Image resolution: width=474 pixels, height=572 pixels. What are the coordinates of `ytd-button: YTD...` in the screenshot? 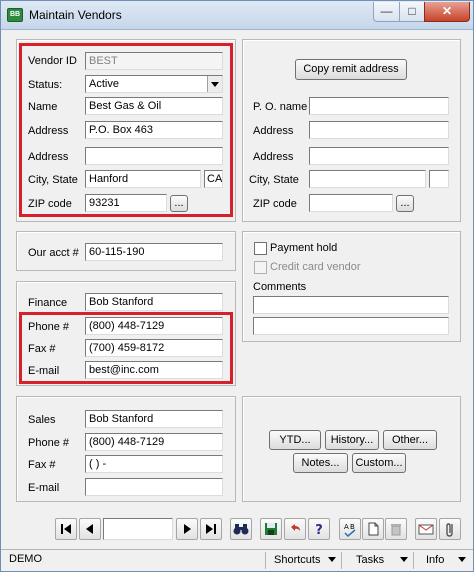 It's located at (295, 440).